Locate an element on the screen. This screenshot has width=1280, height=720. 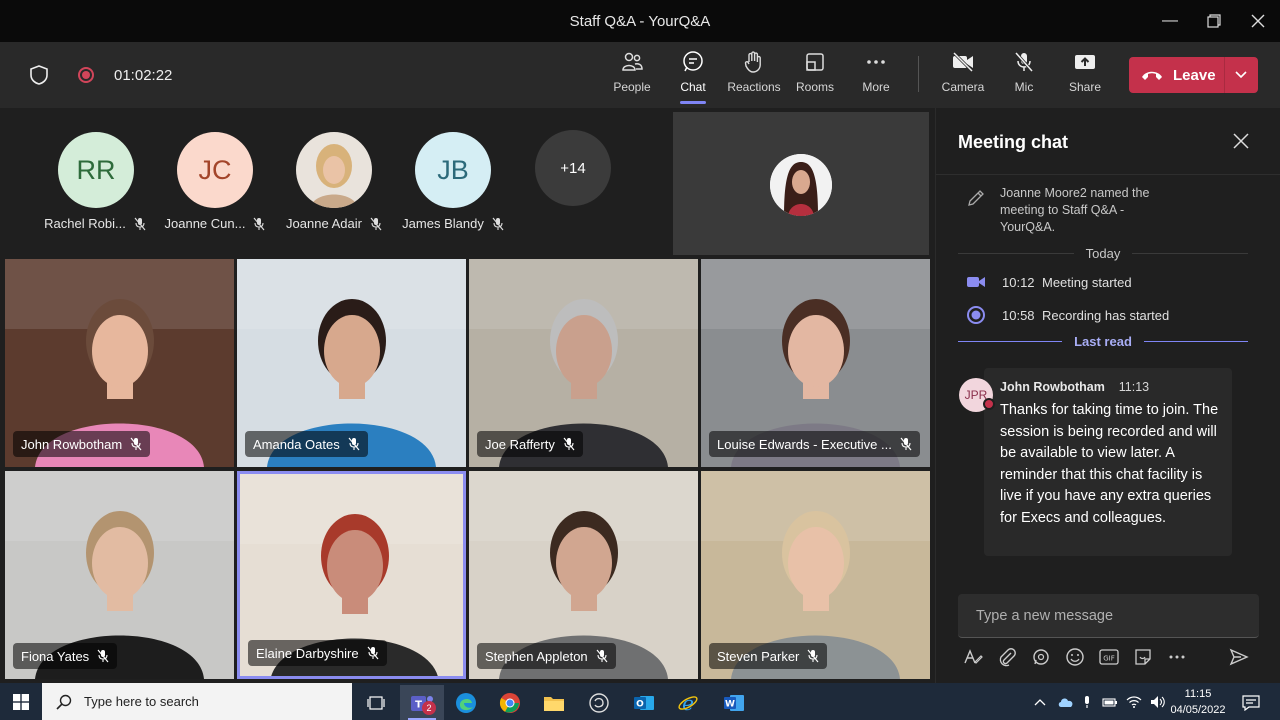
leave-main: Leave is located at coordinates (1177, 75).